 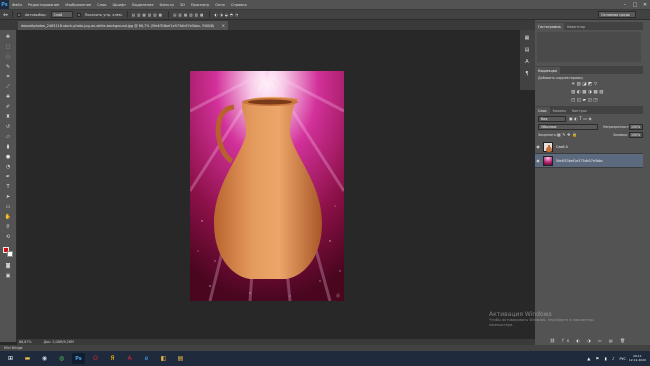 What do you see at coordinates (227, 15) in the screenshot?
I see `3d-mode-icons: ◐◑◒◓◔` at bounding box center [227, 15].